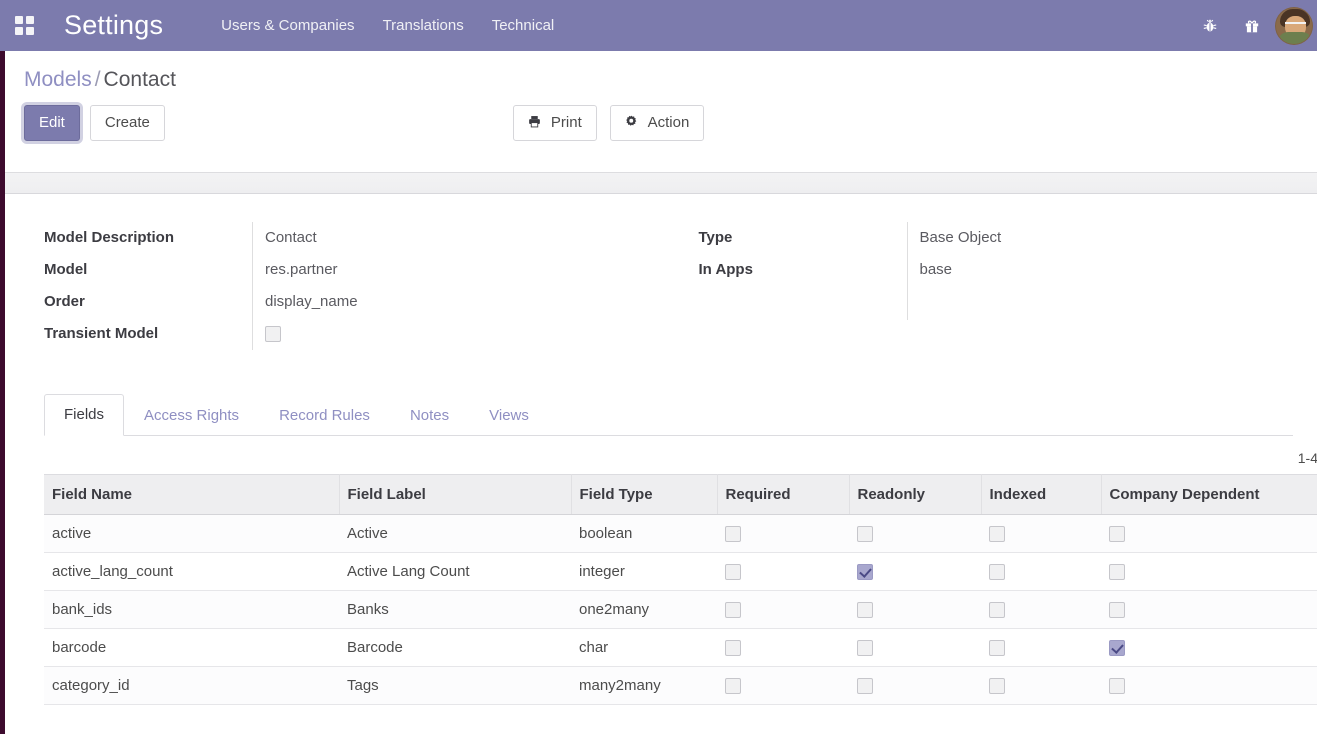 The width and height of the screenshot is (1317, 734). I want to click on transient-model-checkbox, so click(273, 334).